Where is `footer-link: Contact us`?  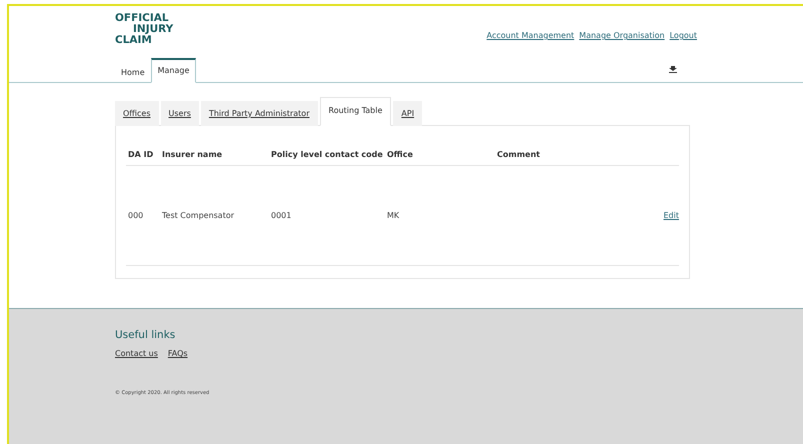
footer-link: Contact us is located at coordinates (136, 353).